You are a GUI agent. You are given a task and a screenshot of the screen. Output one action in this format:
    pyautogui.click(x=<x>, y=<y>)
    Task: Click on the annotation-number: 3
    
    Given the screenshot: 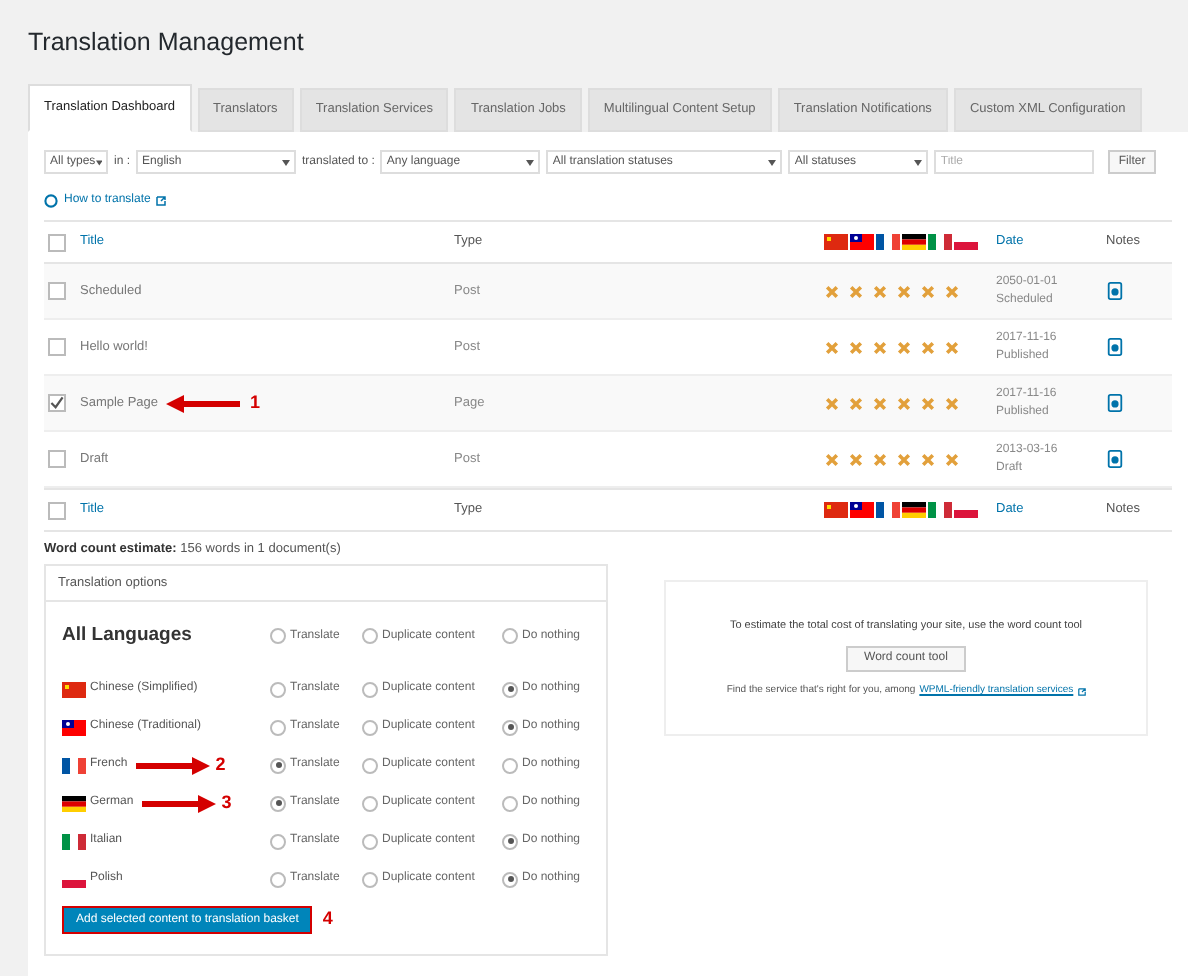 What is the action you would take?
    pyautogui.click(x=226, y=802)
    